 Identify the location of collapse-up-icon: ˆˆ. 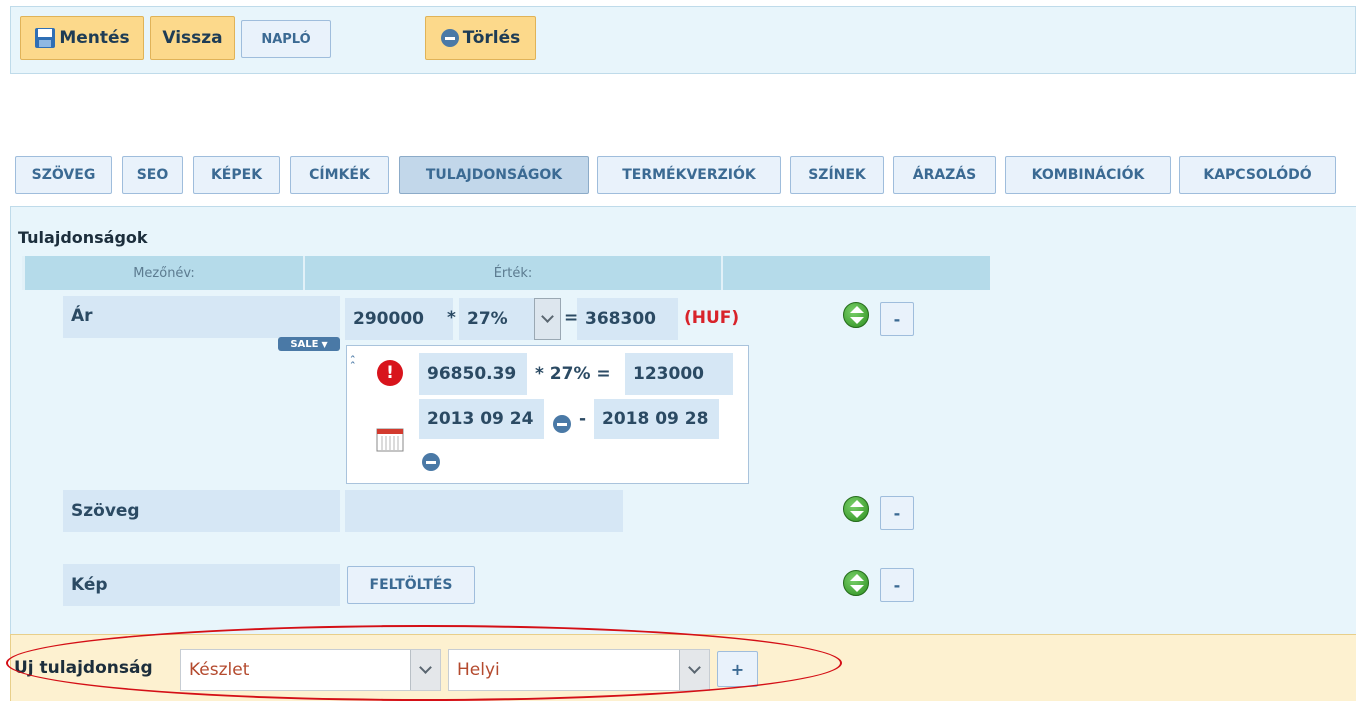
(353, 363).